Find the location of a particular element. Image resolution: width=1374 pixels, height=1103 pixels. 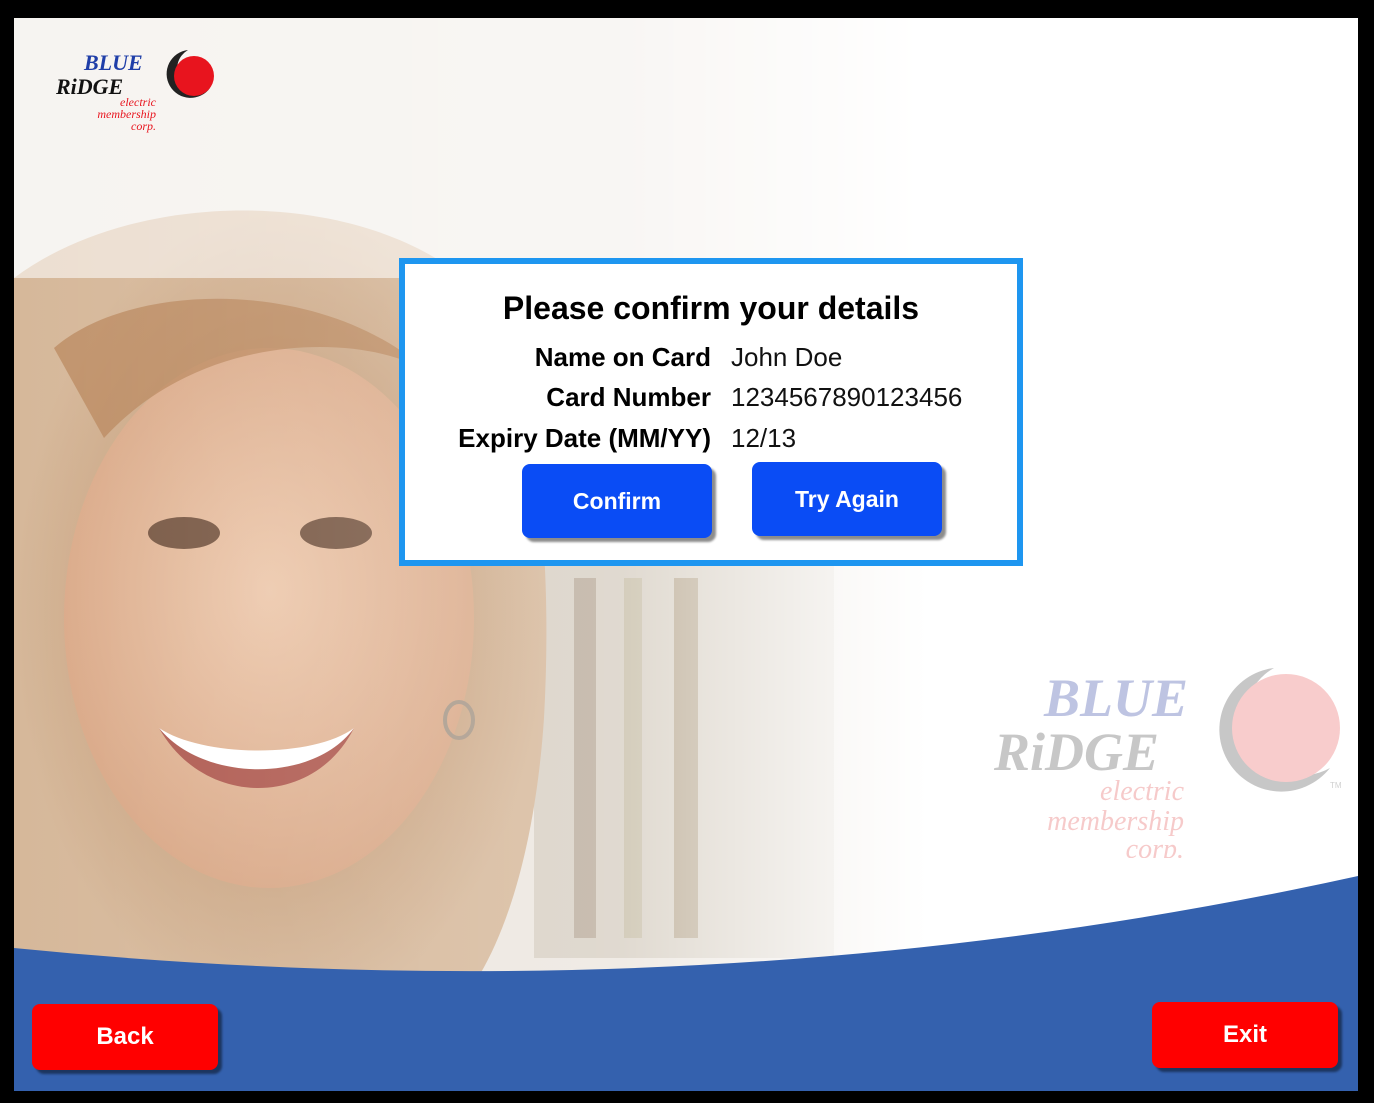

logo-line-1: BLUE is located at coordinates (113, 62).